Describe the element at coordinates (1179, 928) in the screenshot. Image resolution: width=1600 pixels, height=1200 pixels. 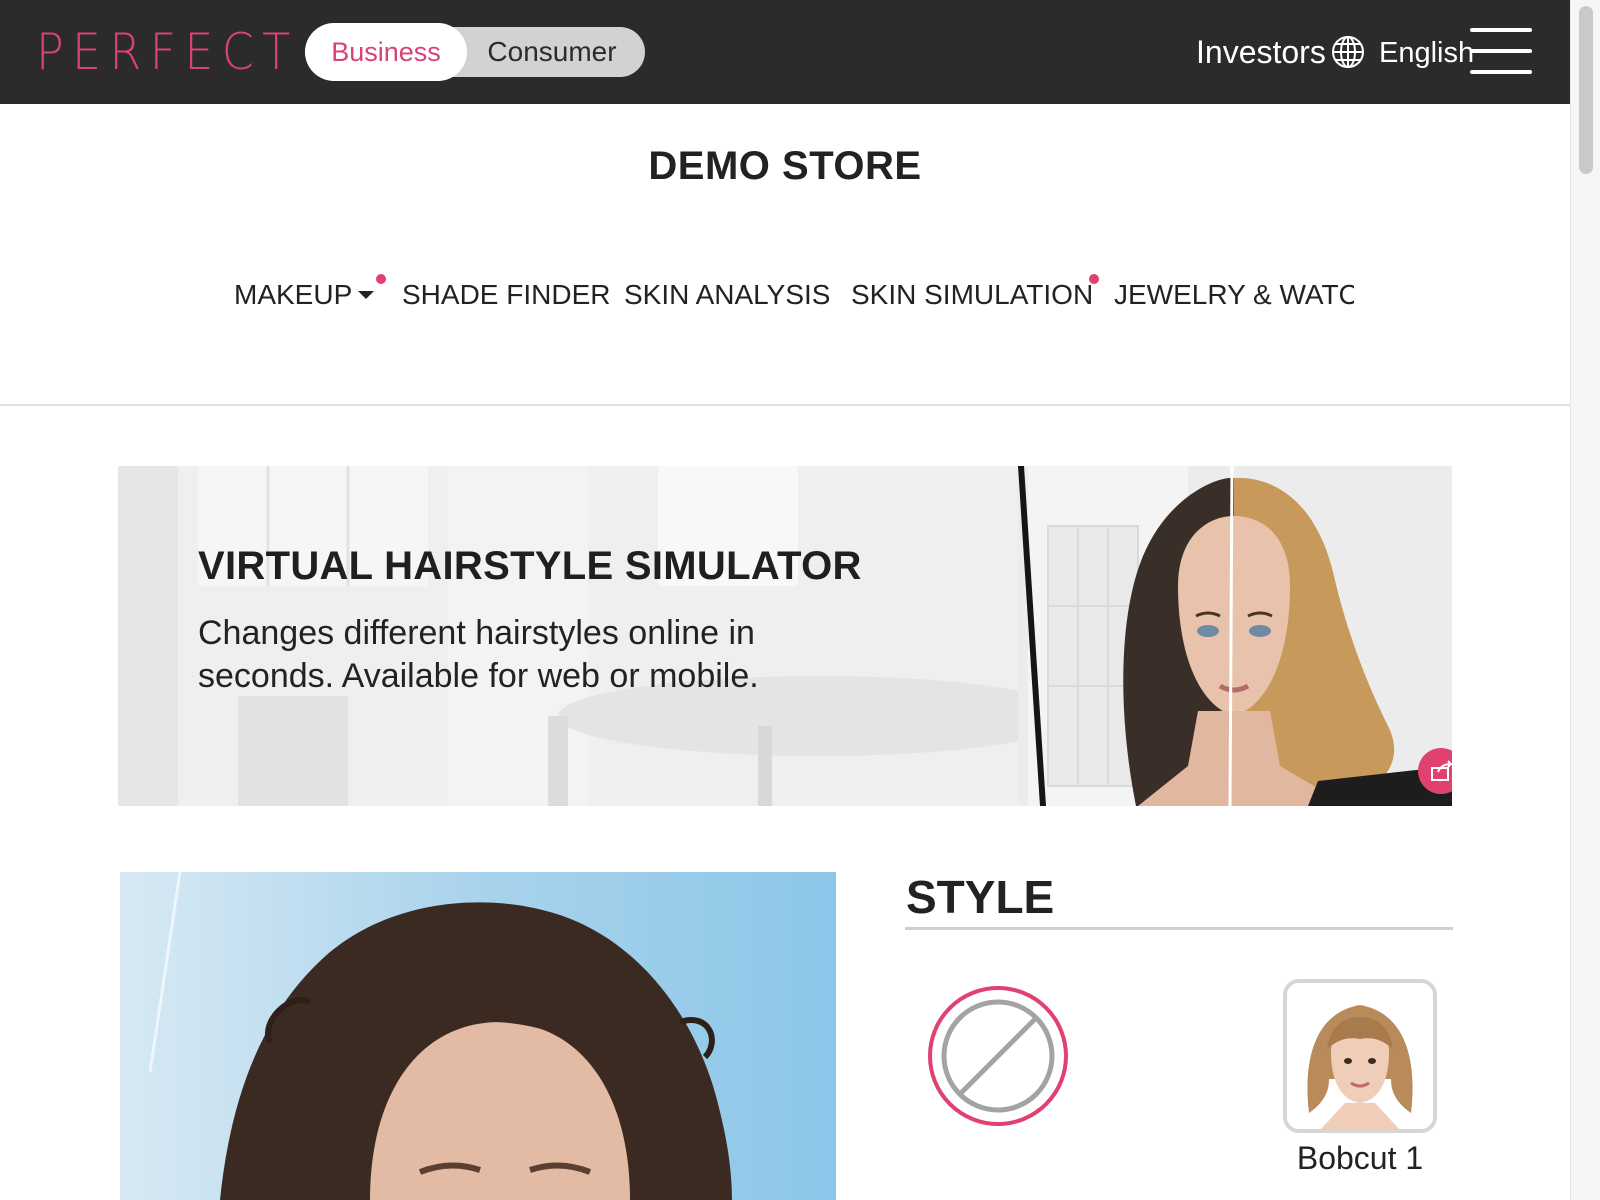
I see `style-section-divider` at that location.